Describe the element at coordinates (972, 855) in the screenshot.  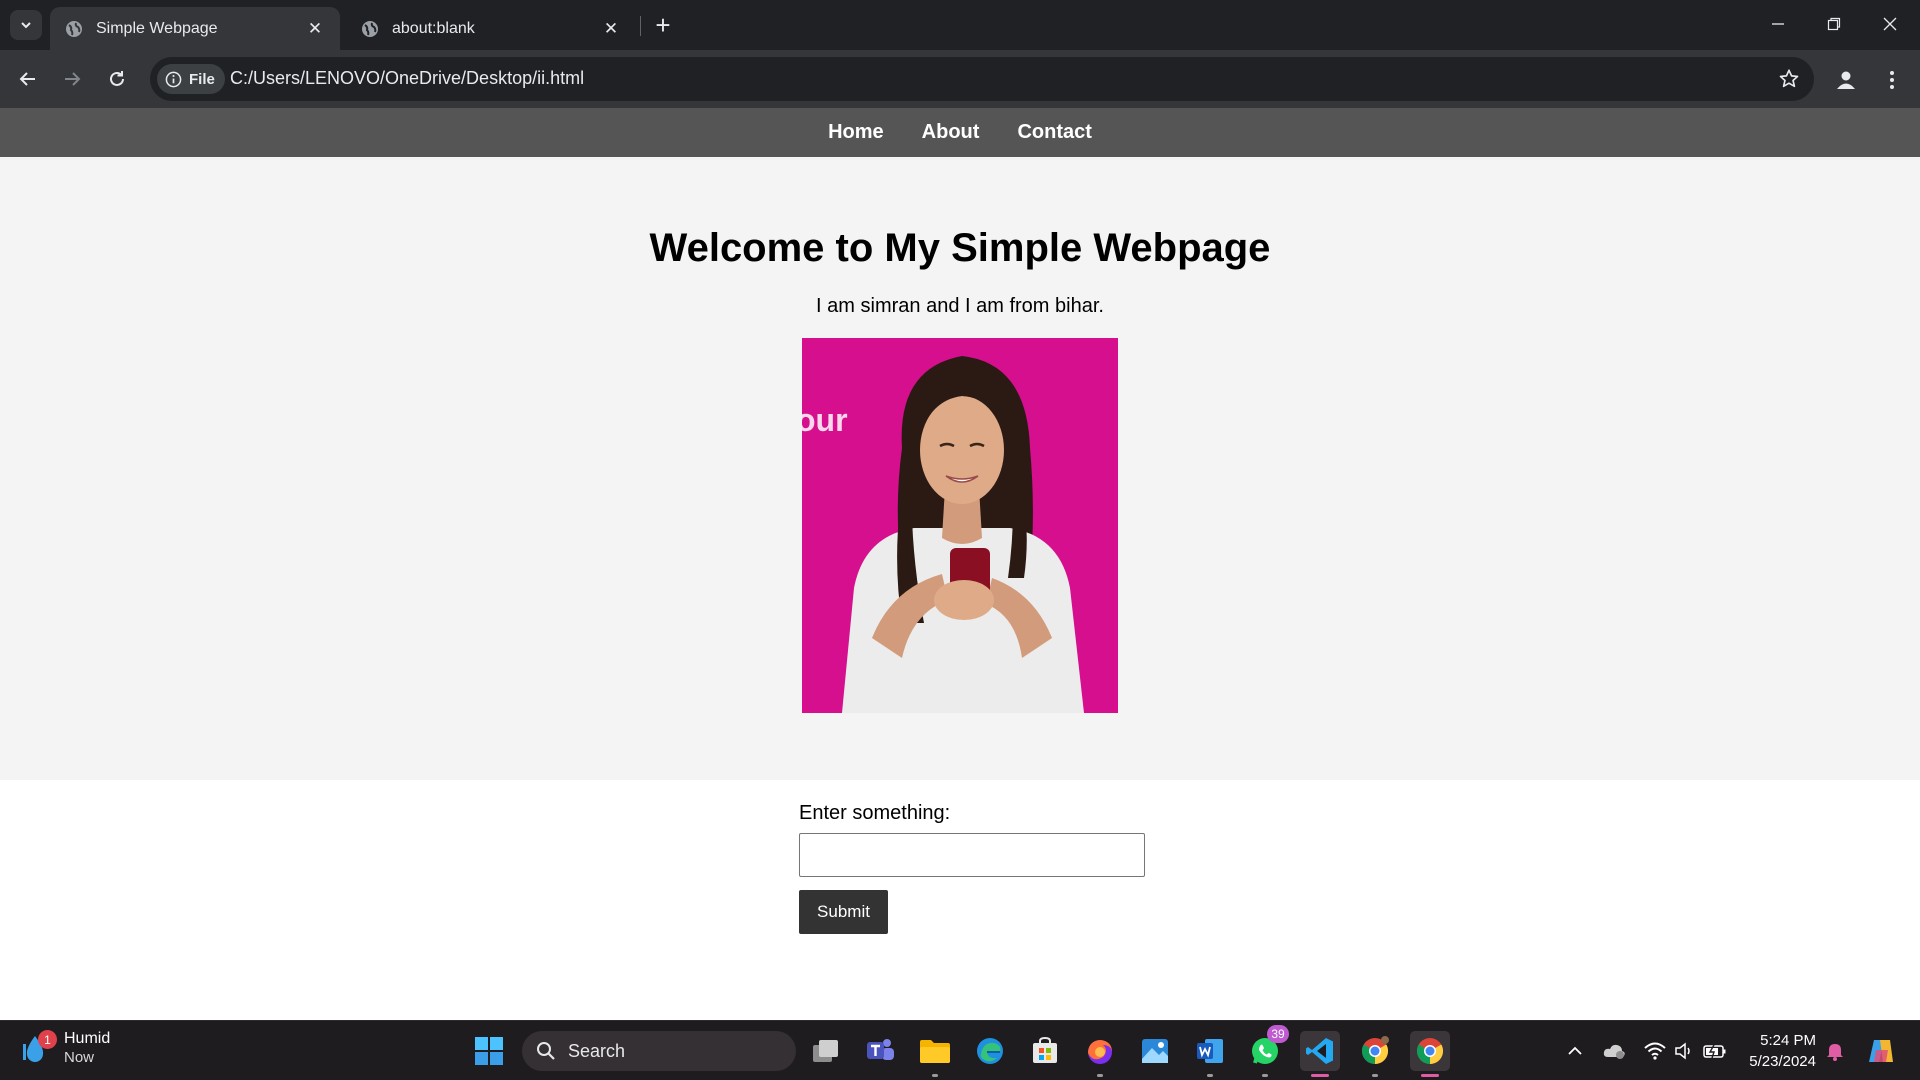
I see `text-input` at that location.